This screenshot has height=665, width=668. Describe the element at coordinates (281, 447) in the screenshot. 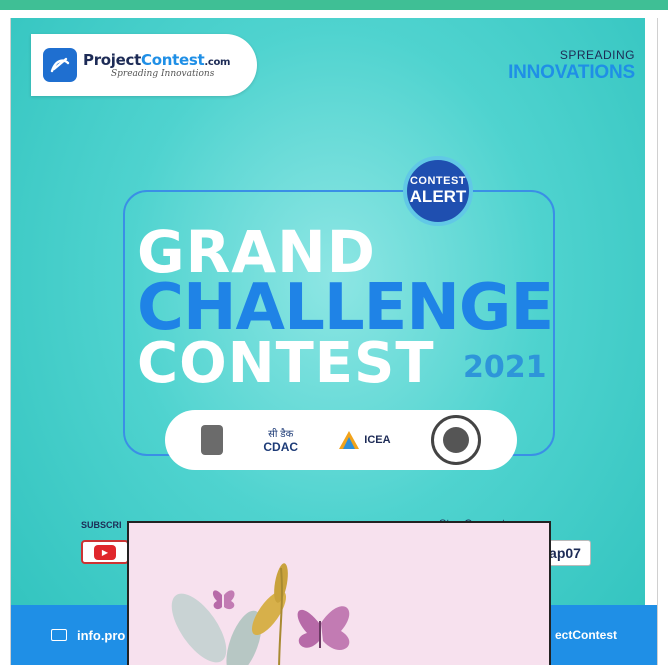

I see `cdac-label: CDAC` at that location.